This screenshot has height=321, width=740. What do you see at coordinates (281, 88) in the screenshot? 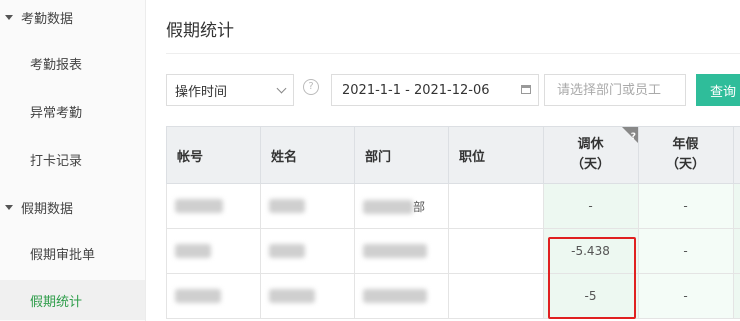
I see `chevron-down-icon` at bounding box center [281, 88].